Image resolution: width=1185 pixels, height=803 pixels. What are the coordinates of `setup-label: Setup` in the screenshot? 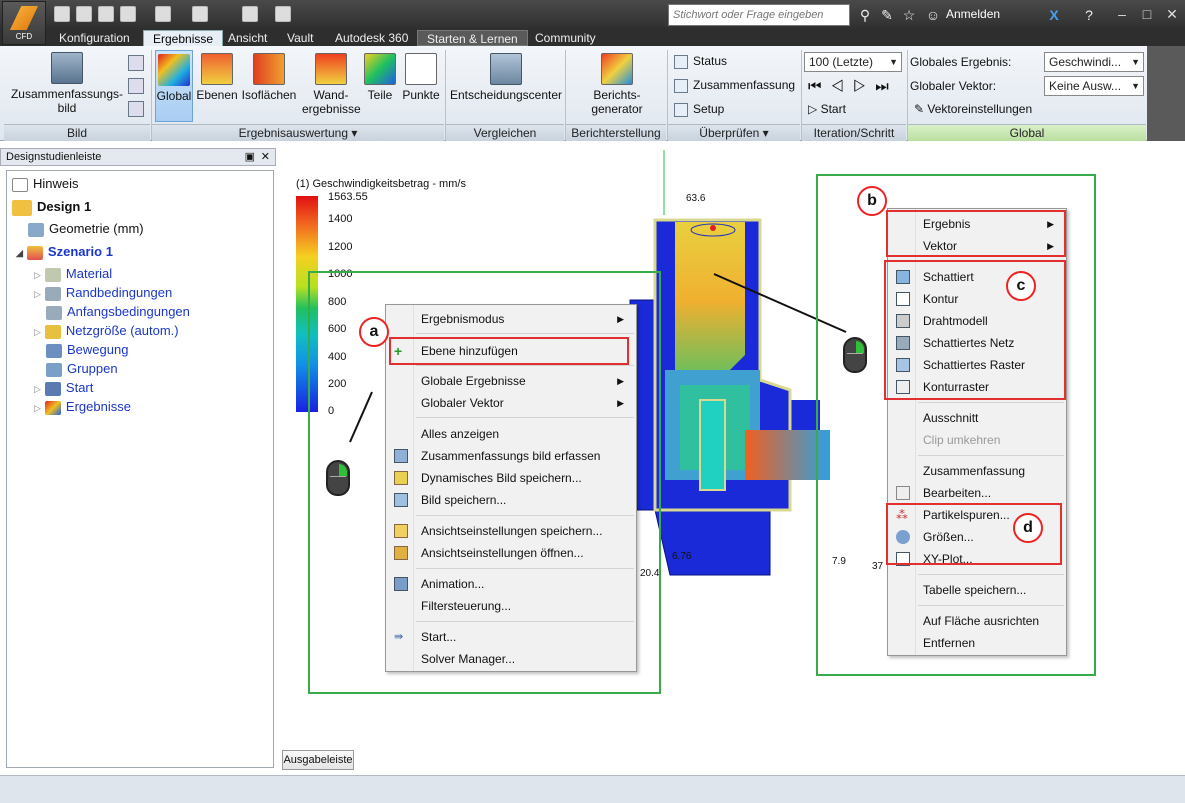 It's located at (709, 109).